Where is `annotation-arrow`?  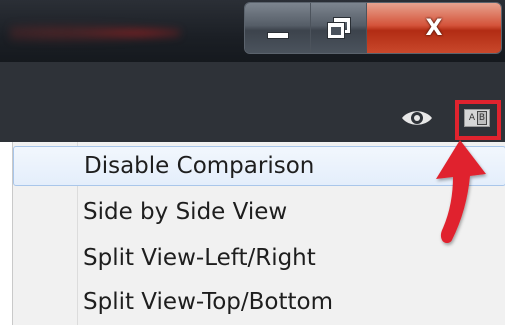 annotation-arrow is located at coordinates (461, 191).